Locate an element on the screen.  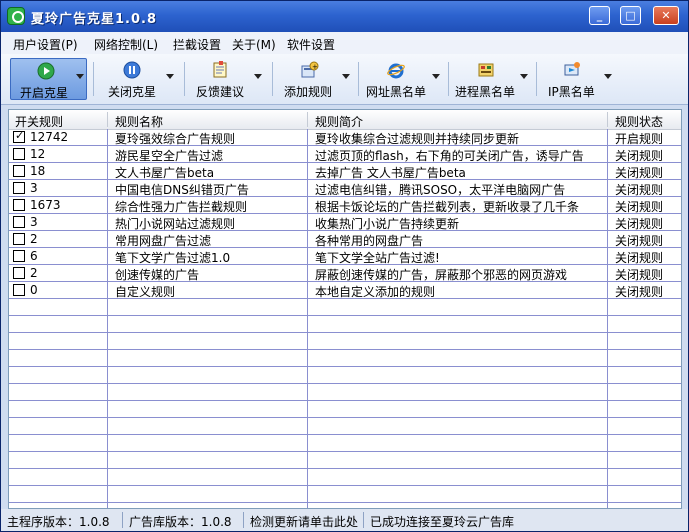
table-row: 3 热门小说网站过滤规则 收集热门小说广告持续更新 关闭规则 is located at coordinates (345, 222).